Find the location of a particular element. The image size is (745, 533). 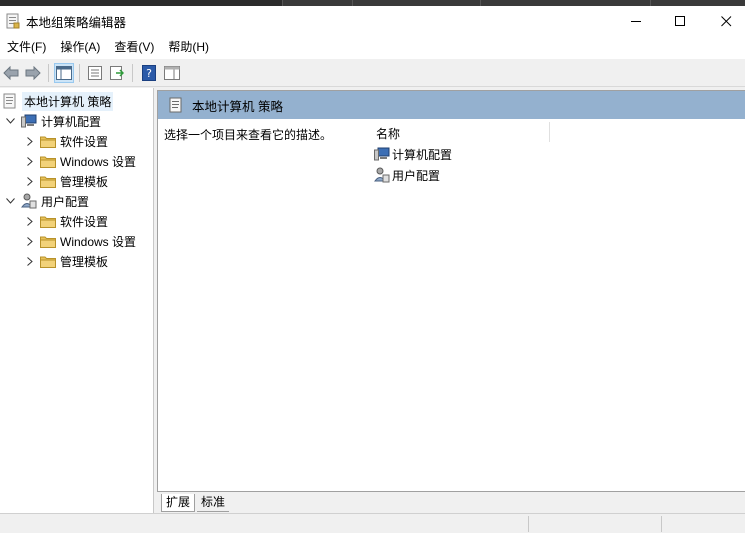

tree-item-user-admin-templates: 管理模板 is located at coordinates (66, 261).